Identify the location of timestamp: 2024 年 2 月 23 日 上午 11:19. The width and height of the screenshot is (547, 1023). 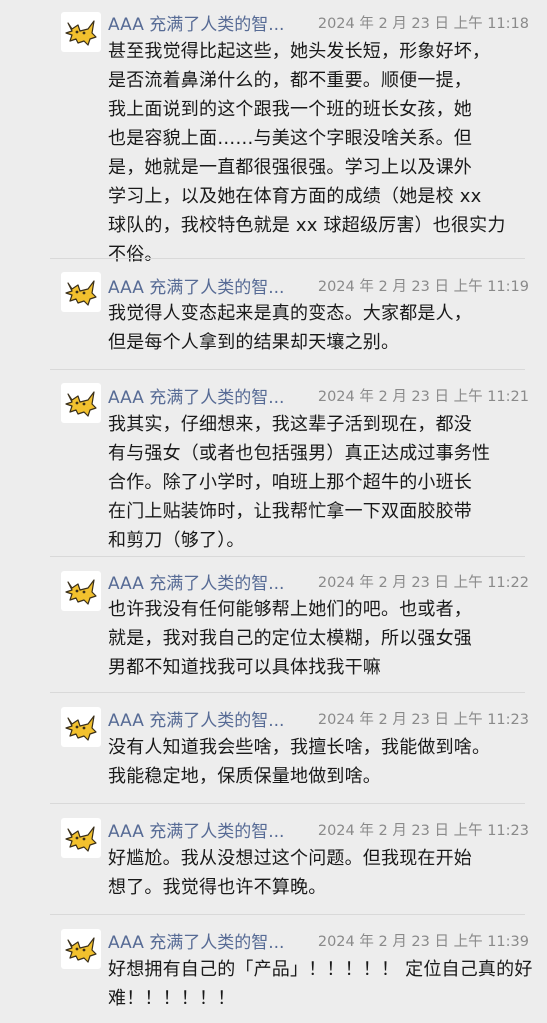
(423, 286).